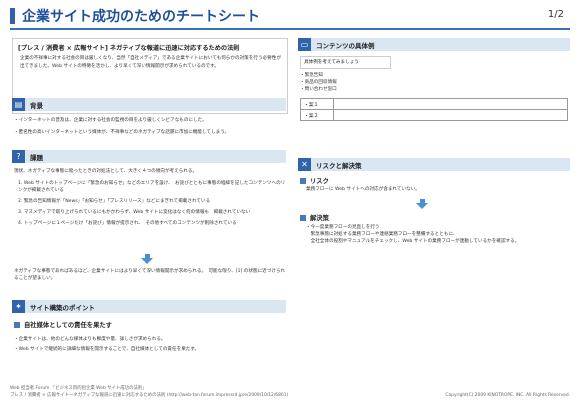 The width and height of the screenshot is (580, 410). What do you see at coordinates (149, 104) in the screenshot?
I see `section-background-header: ▤ 背景` at bounding box center [149, 104].